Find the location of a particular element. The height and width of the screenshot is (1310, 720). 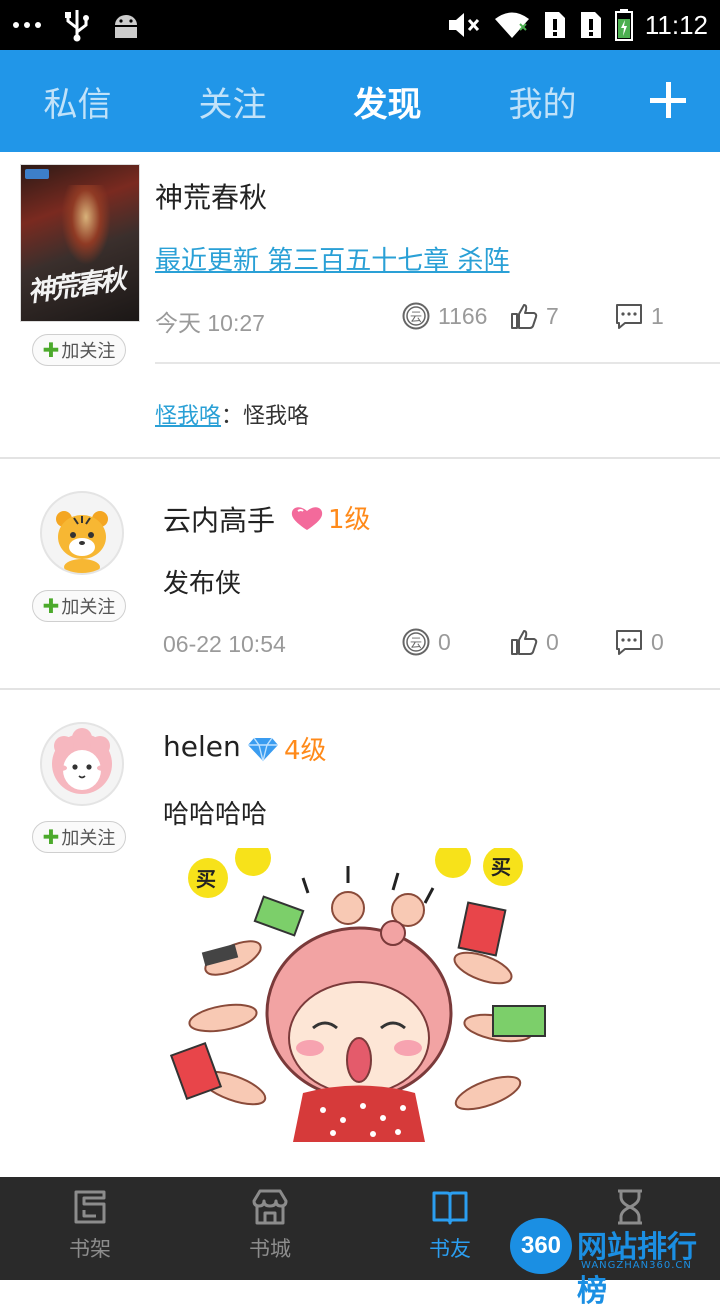

watermark: 360 网站排行榜 WANGZHAN360.CN is located at coordinates (612, 1262).